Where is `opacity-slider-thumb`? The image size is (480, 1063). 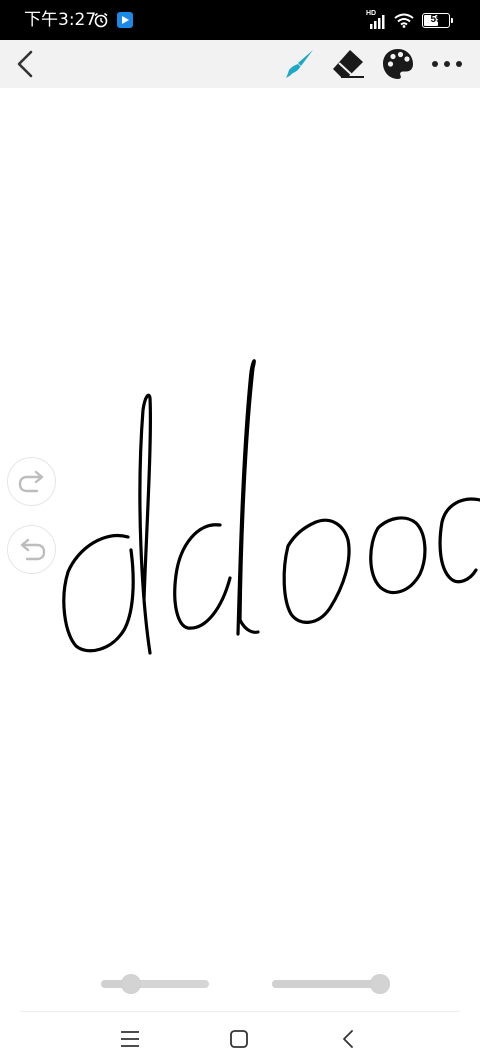 opacity-slider-thumb is located at coordinates (380, 984).